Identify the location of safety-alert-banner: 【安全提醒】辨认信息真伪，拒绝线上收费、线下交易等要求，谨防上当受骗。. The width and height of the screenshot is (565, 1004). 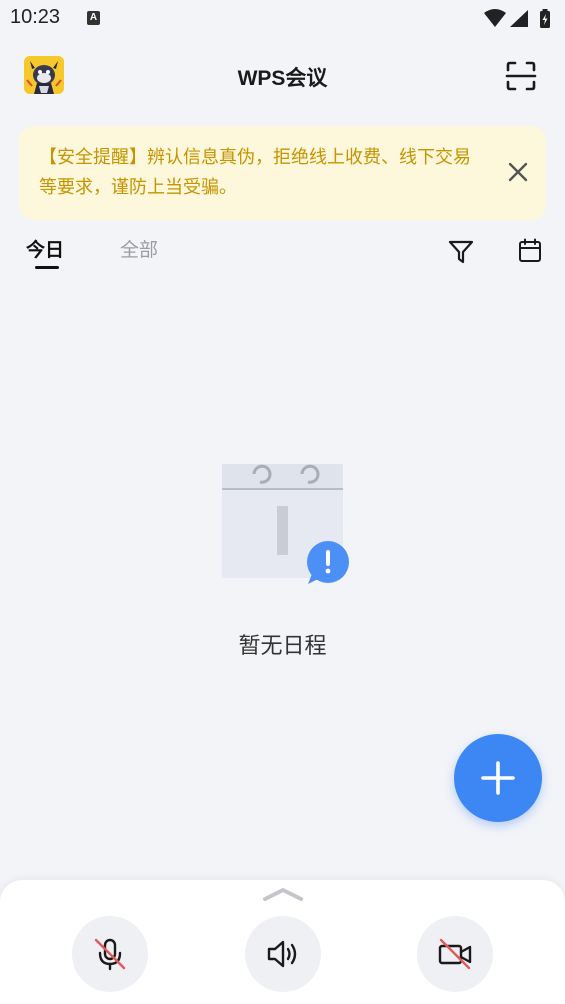
(282, 173).